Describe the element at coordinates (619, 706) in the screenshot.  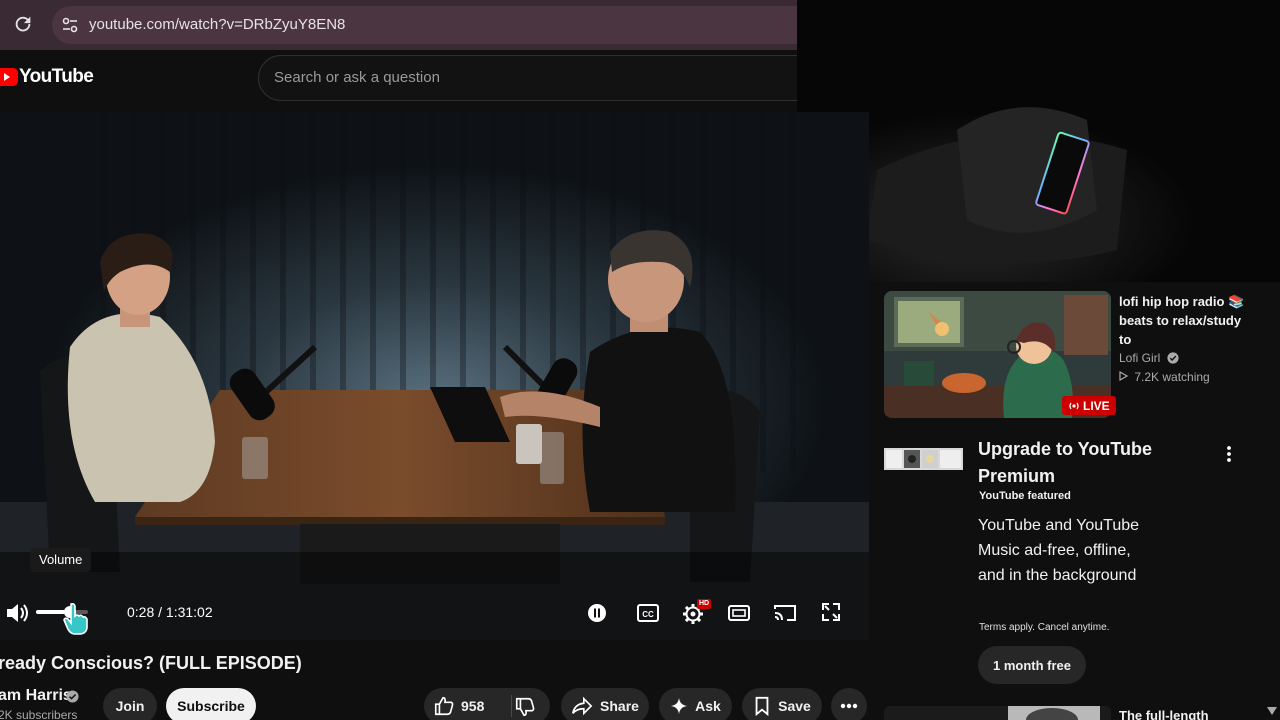
I see `share-label: Share` at that location.